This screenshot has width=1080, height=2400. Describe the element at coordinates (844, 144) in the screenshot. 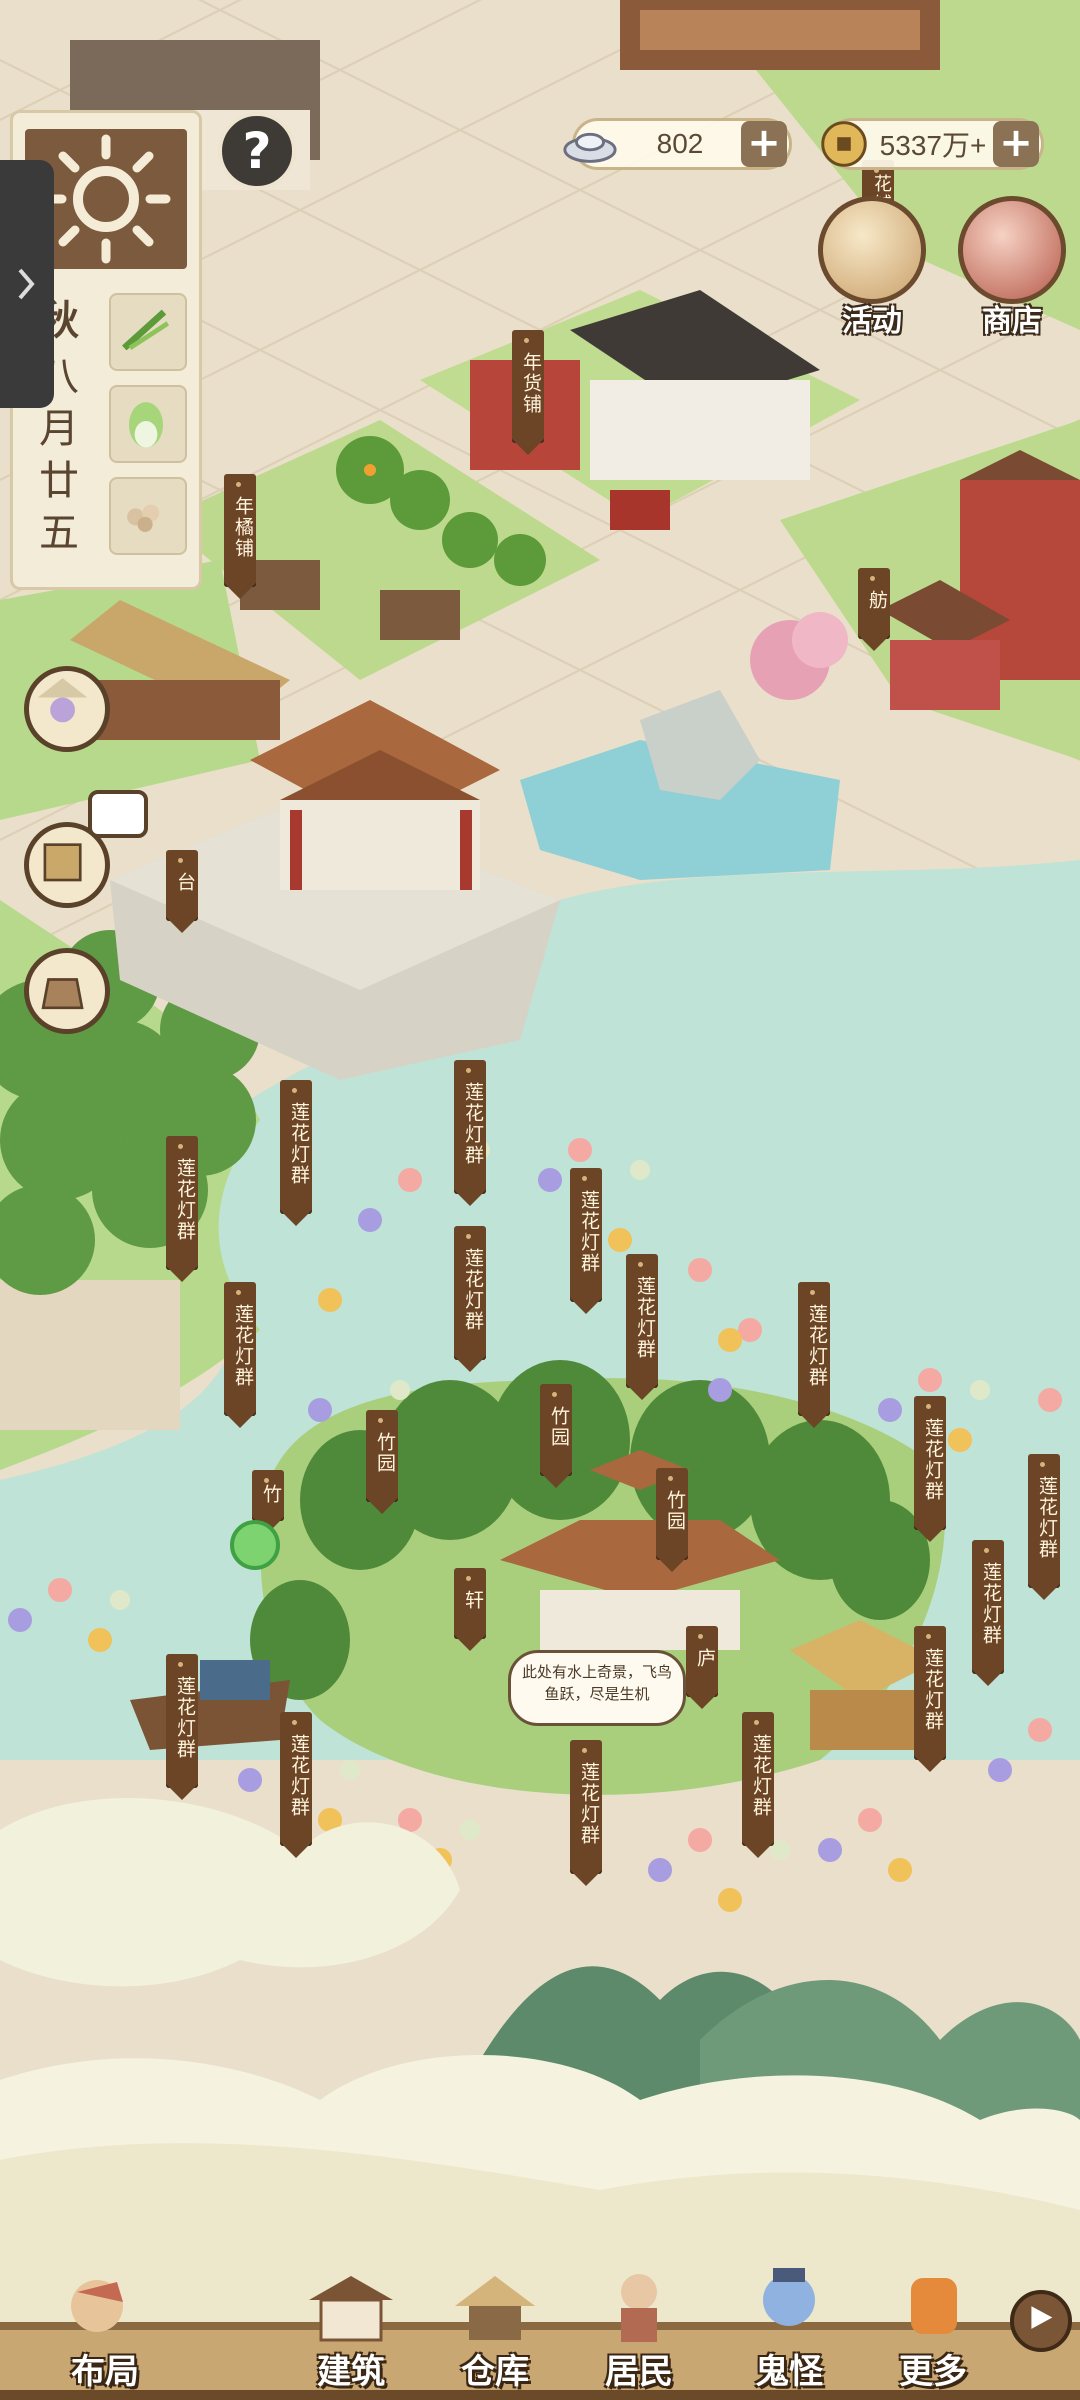

I see `copper-coin-icon` at that location.